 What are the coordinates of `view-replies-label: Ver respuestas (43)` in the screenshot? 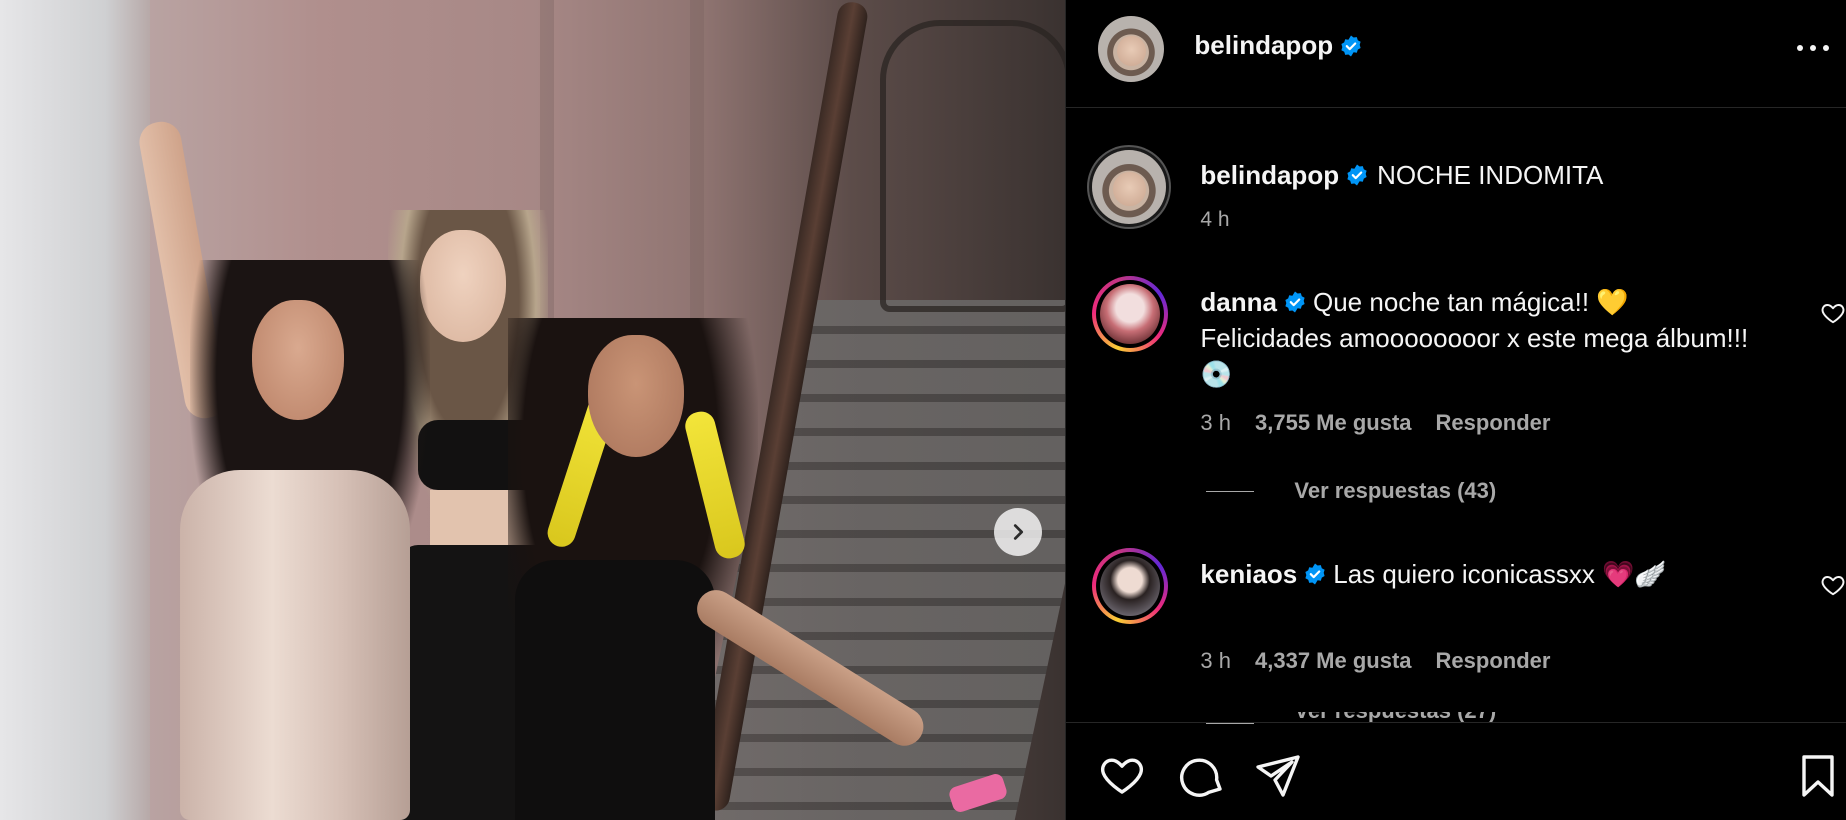 It's located at (1395, 490).